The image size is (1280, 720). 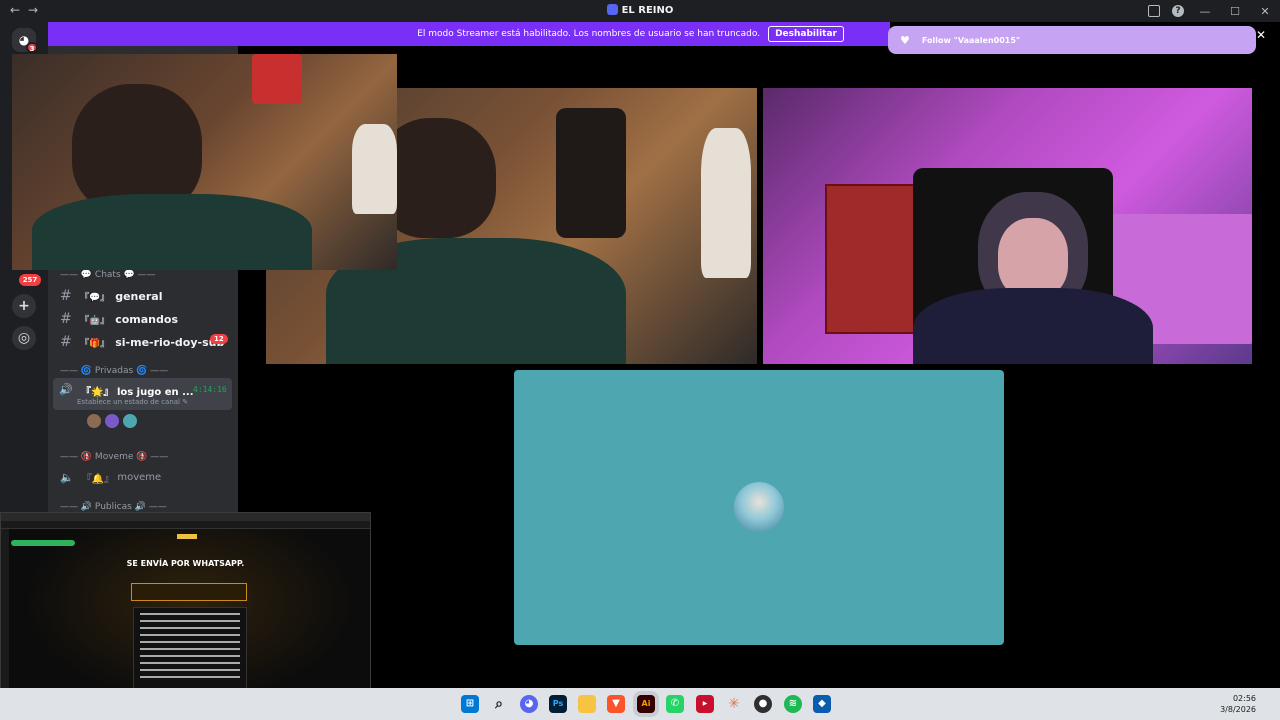 What do you see at coordinates (971, 40) in the screenshot?
I see `follow-toast-text: Follow "Vaaalen0015"` at bounding box center [971, 40].